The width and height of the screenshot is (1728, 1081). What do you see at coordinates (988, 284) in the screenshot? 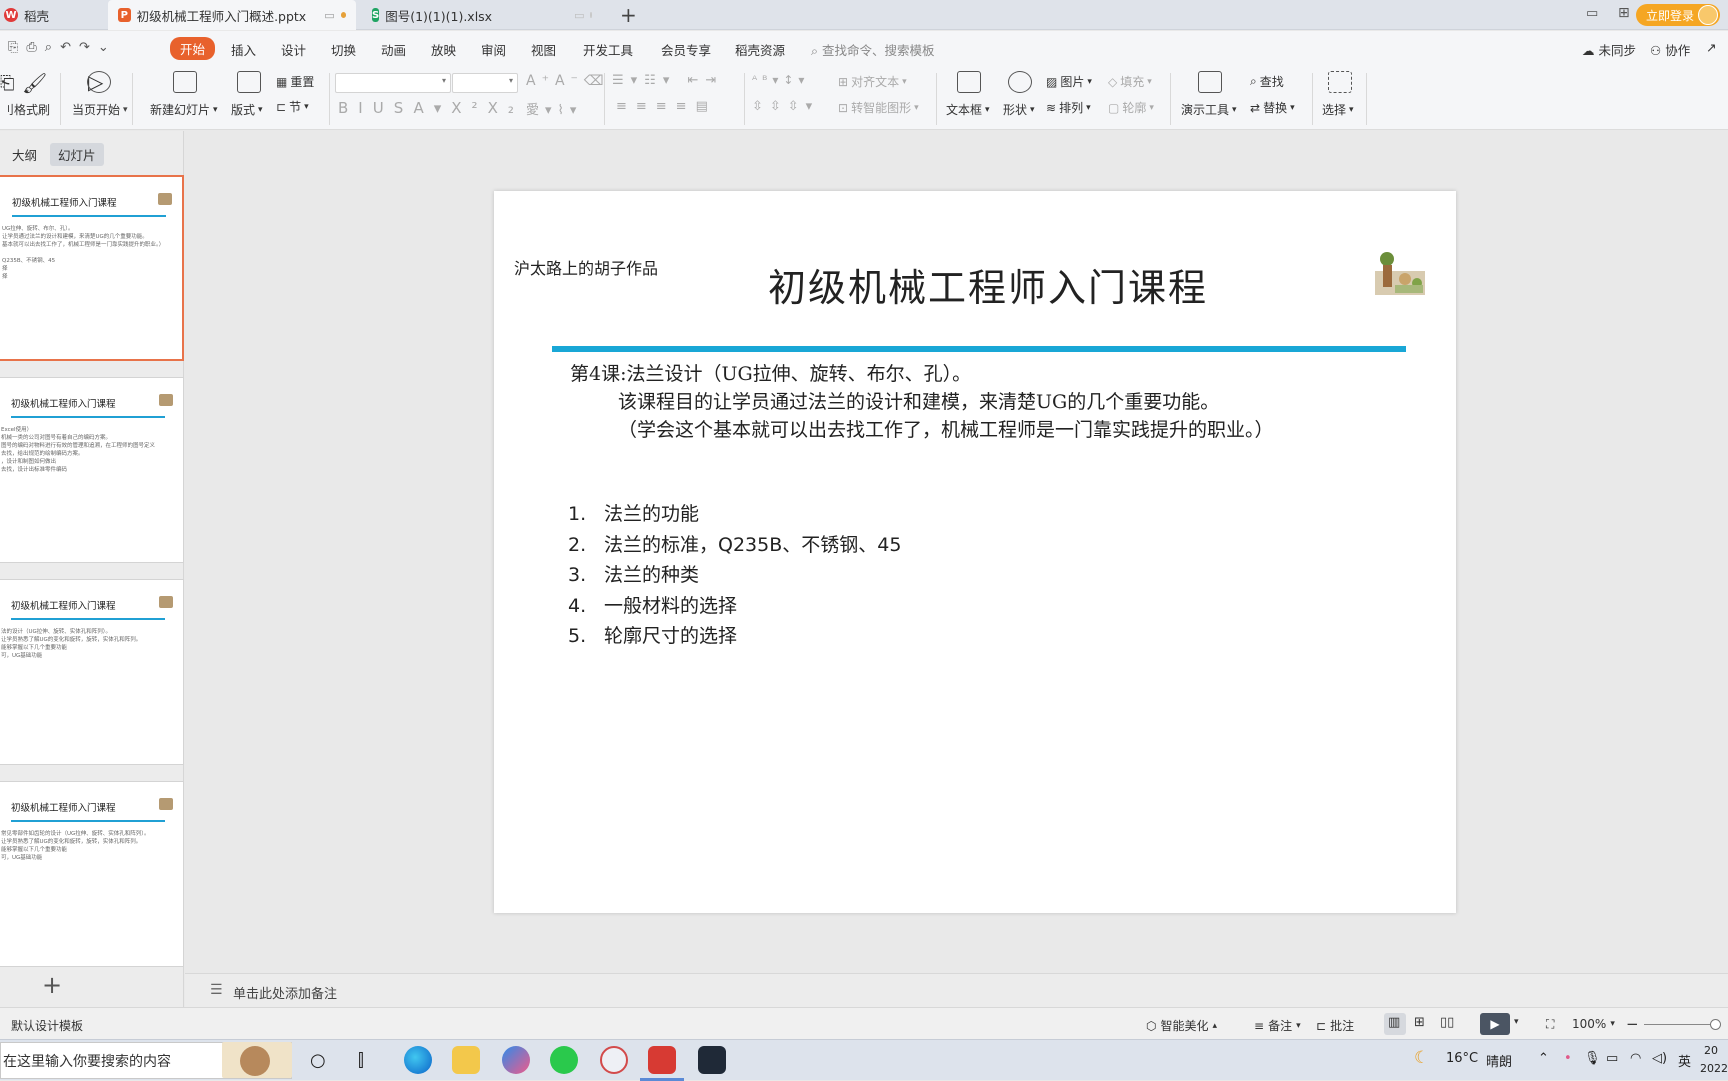
I see `slide-title: 初级机械工程师入门课程` at bounding box center [988, 284].